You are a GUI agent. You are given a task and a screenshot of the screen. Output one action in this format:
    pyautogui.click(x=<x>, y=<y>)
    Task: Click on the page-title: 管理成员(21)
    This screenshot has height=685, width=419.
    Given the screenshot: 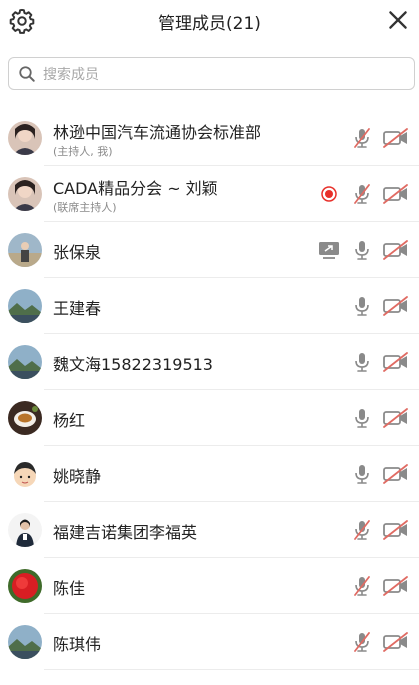 What is the action you would take?
    pyautogui.click(x=209, y=24)
    